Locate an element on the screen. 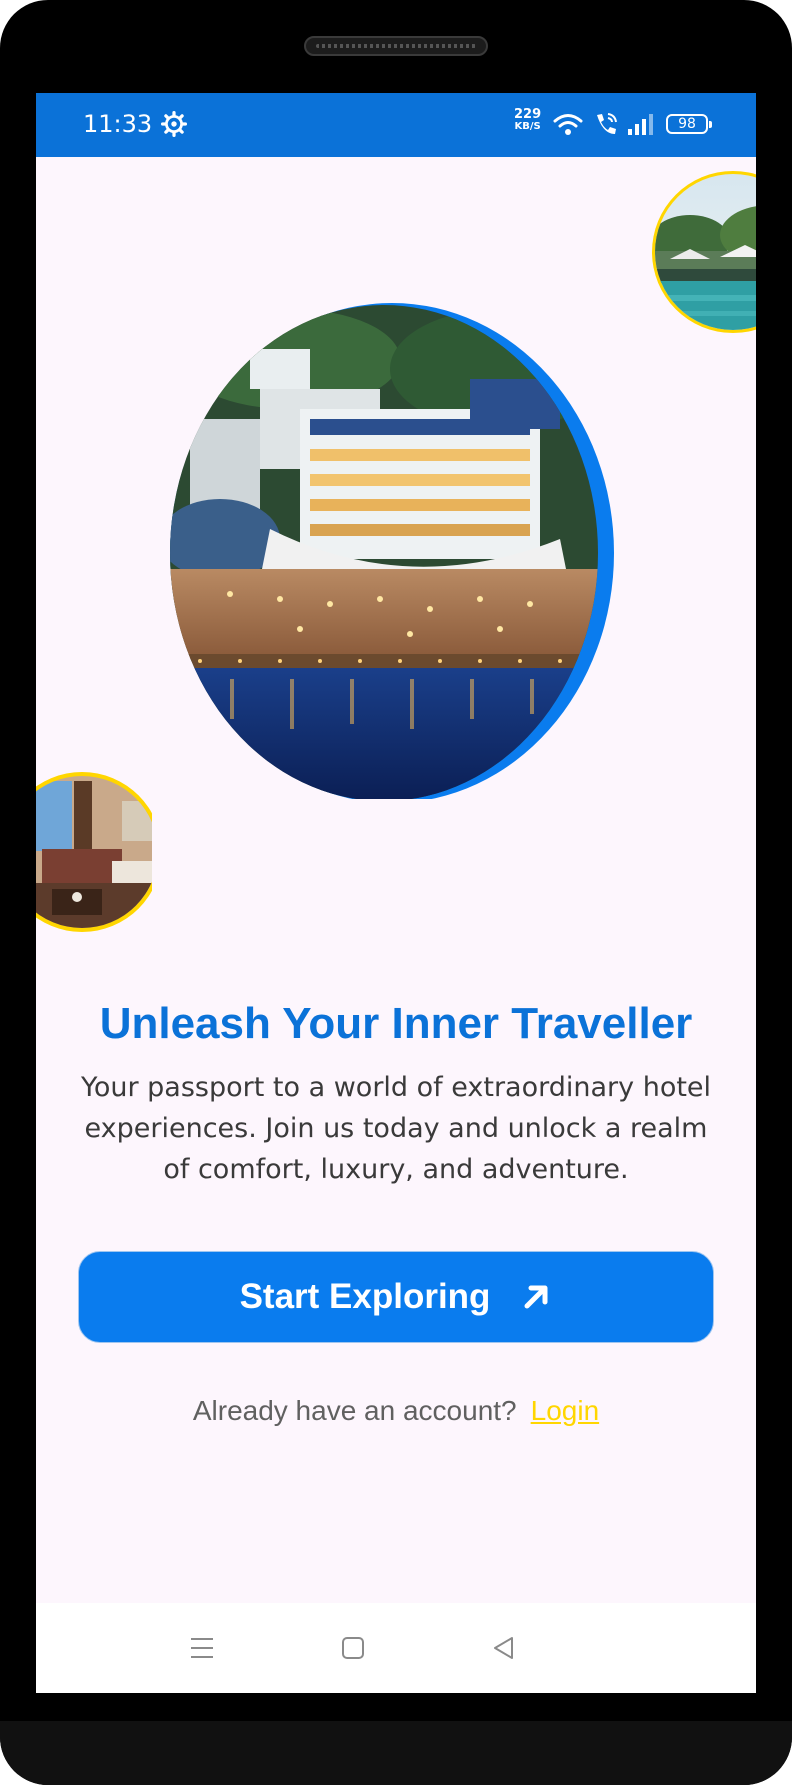 This screenshot has width=792, height=1785. login-prompt: Already have an account? is located at coordinates (354, 1410).